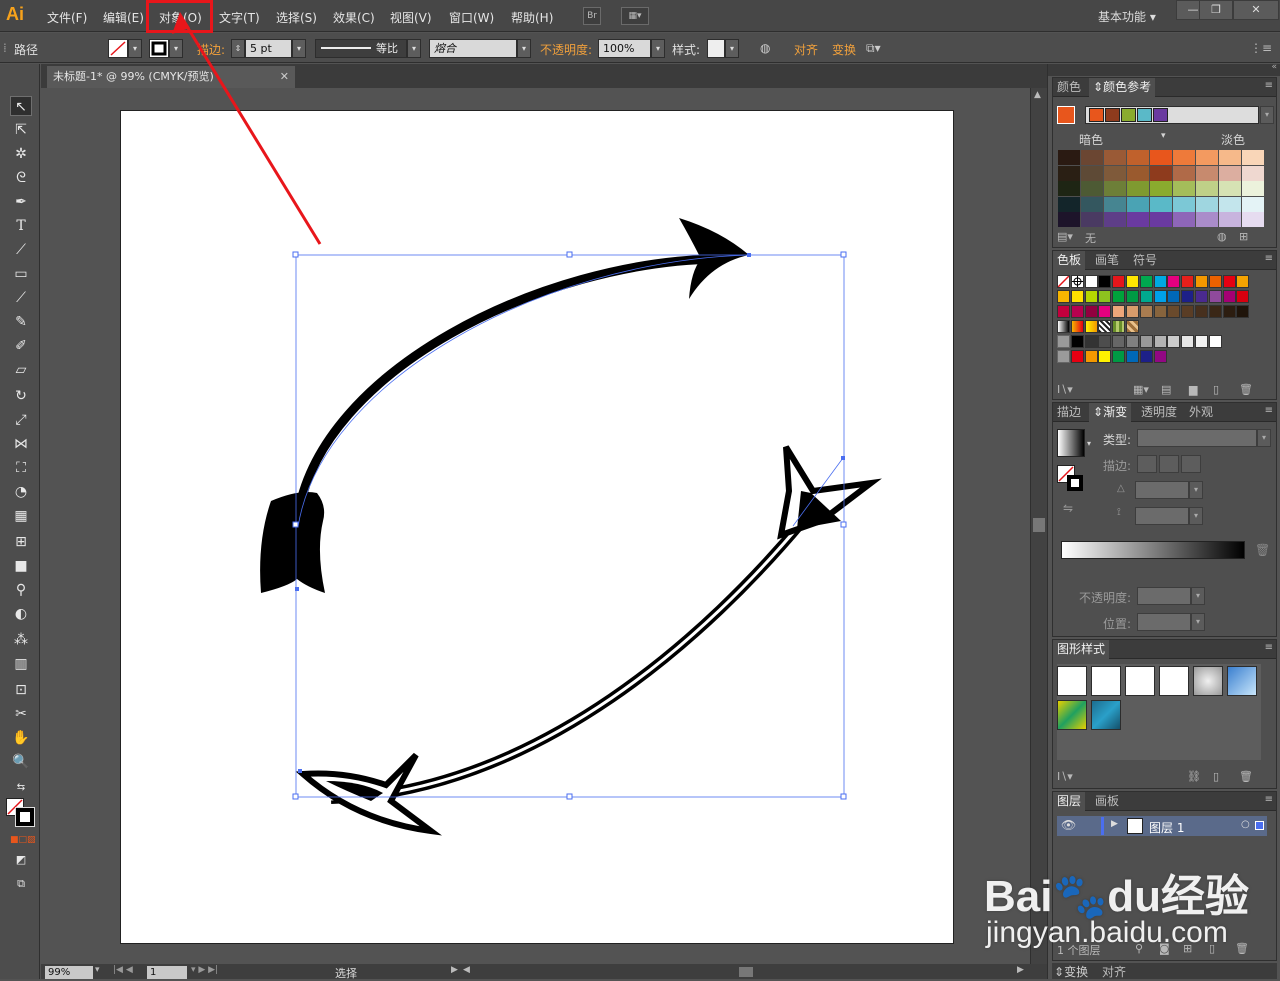 The image size is (1280, 981). Describe the element at coordinates (1071, 971) in the screenshot. I see `tab-transform: ⇕变换` at that location.